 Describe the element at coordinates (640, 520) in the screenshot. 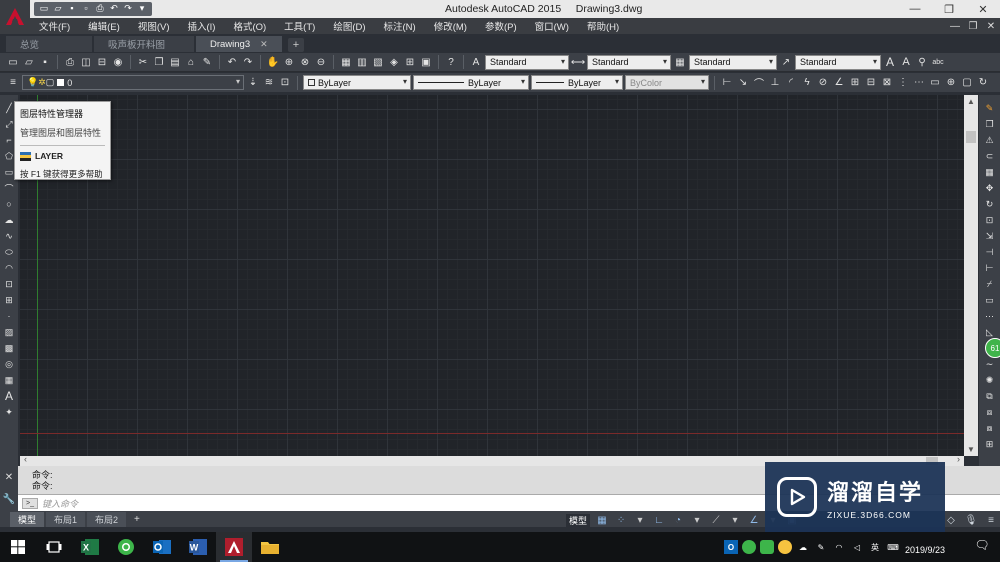

I see `snap-dropdown-icon: ▾` at that location.